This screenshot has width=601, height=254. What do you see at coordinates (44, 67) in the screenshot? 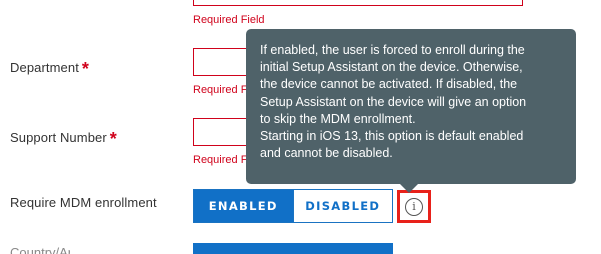
I see `department-label-text: Department` at bounding box center [44, 67].